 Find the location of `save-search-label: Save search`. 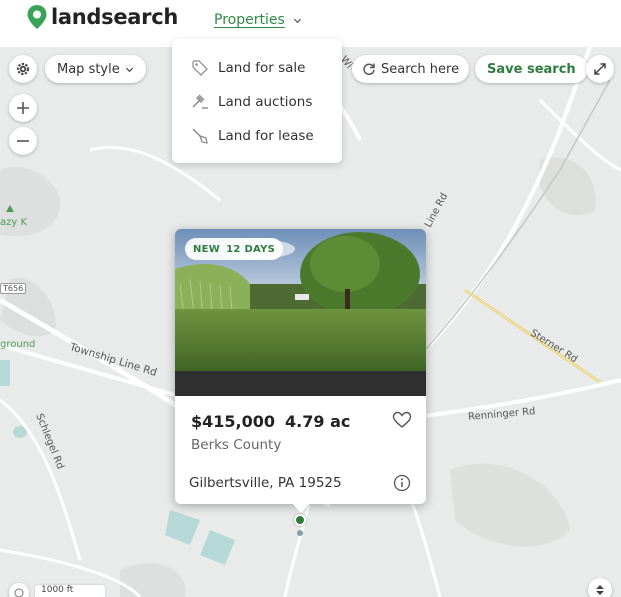

save-search-label: Save search is located at coordinates (531, 69).